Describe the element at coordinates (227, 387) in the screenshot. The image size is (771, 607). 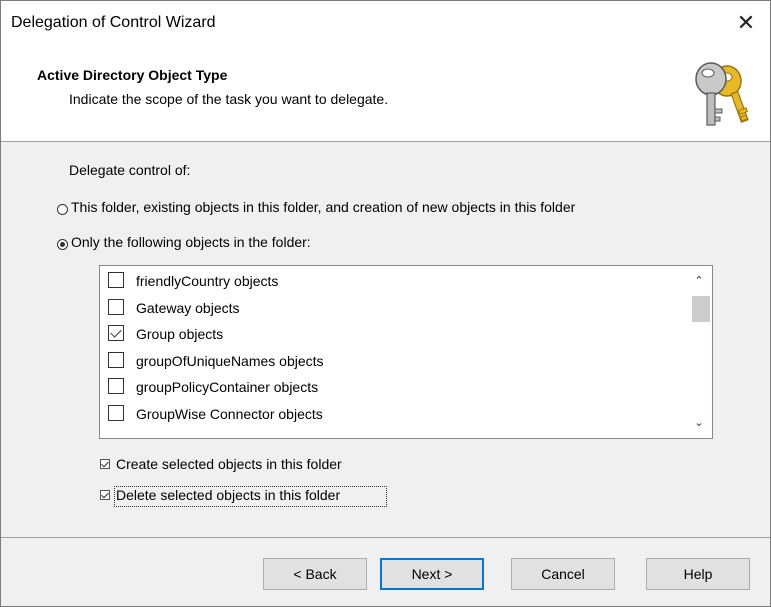
I see `list-item-label: groupPolicyContainer objects` at that location.